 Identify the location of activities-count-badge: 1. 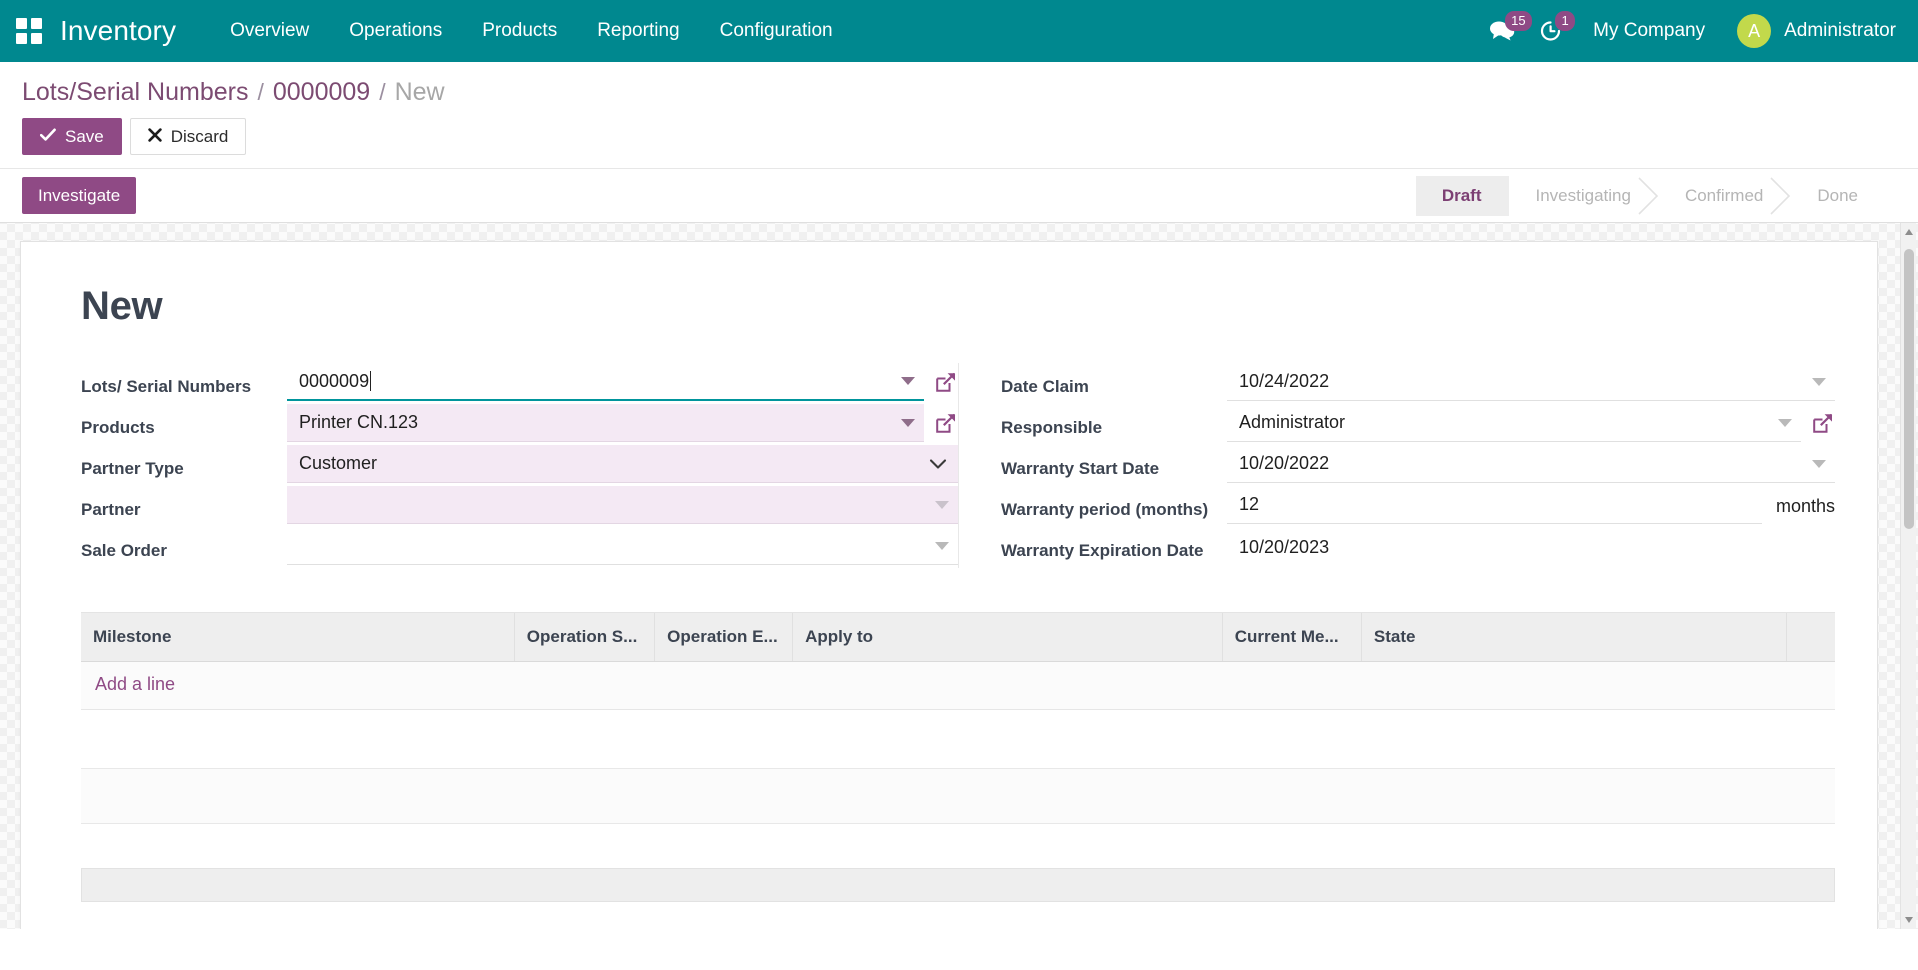
(1565, 21).